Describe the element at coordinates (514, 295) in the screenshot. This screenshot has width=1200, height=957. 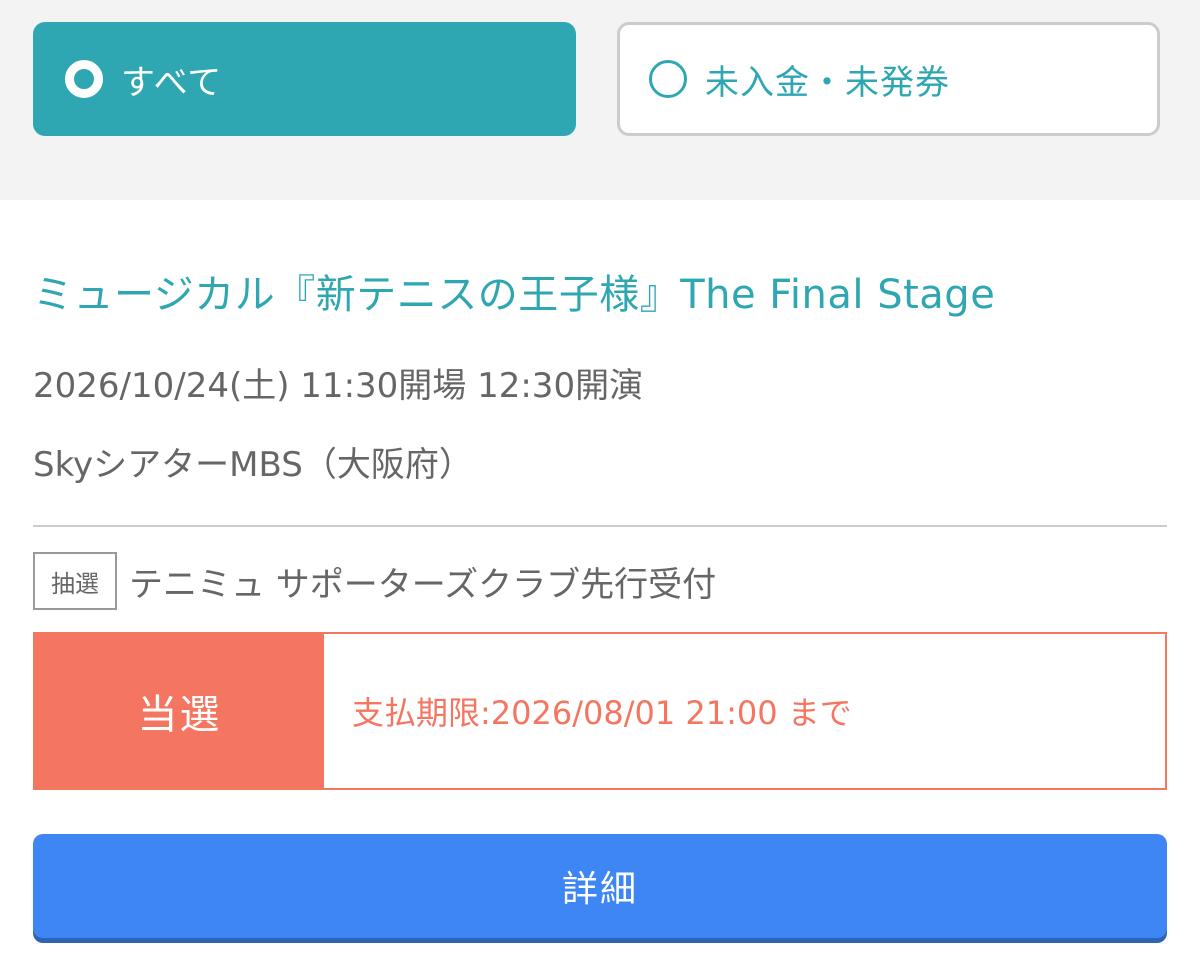
I see `event-title: ミュージカル『新テニスの王子様』The Final Stage` at that location.